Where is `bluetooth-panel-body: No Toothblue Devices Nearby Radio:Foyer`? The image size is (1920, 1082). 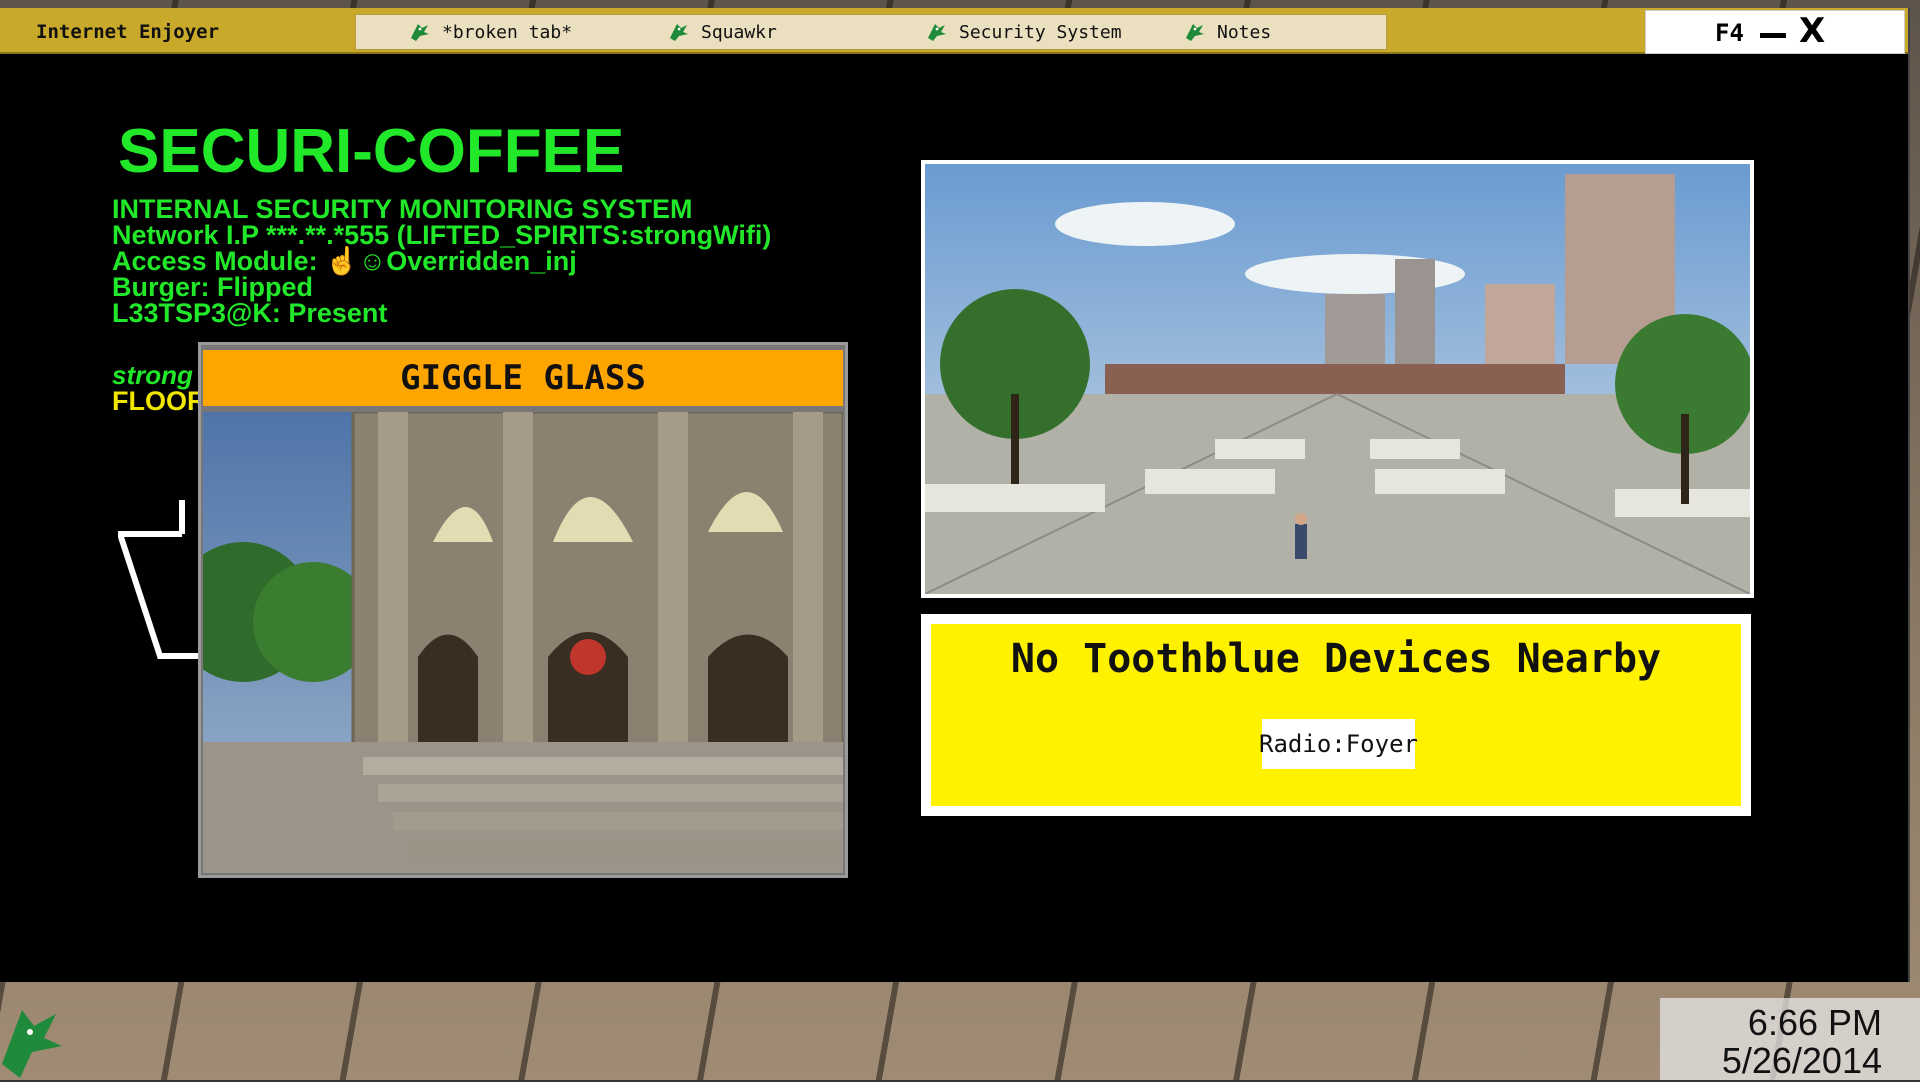 bluetooth-panel-body: No Toothblue Devices Nearby Radio:Foyer is located at coordinates (1336, 715).